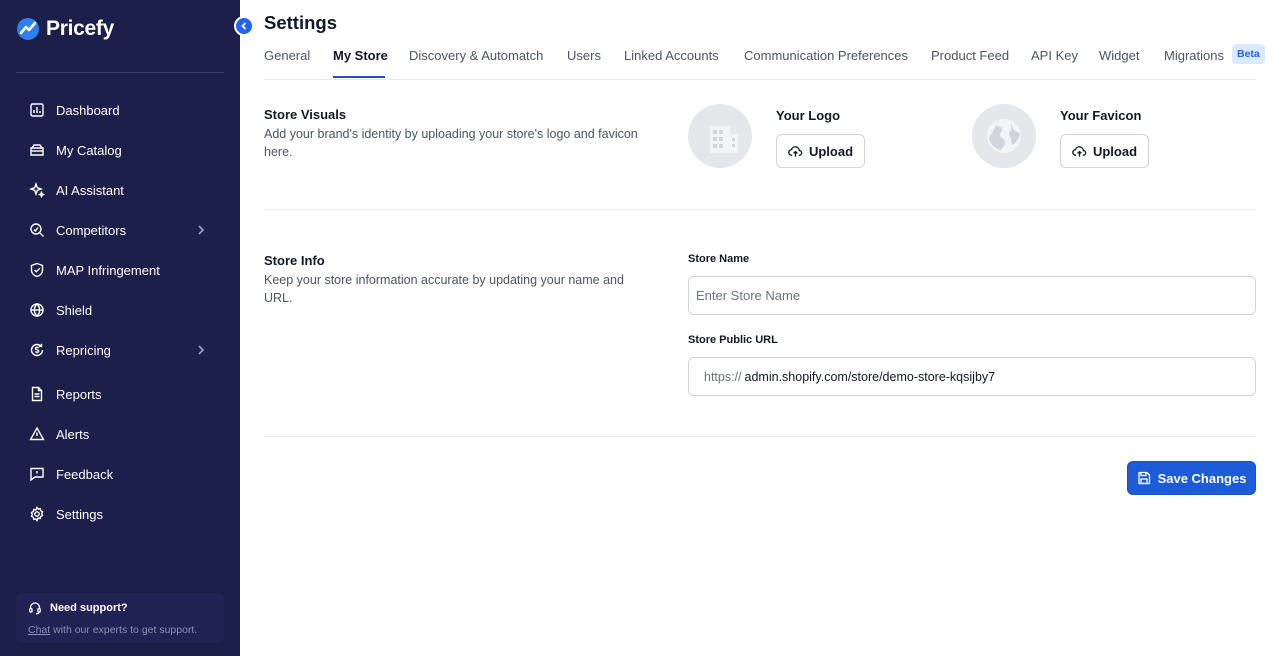  I want to click on beta-badge: Beta, so click(1248, 54).